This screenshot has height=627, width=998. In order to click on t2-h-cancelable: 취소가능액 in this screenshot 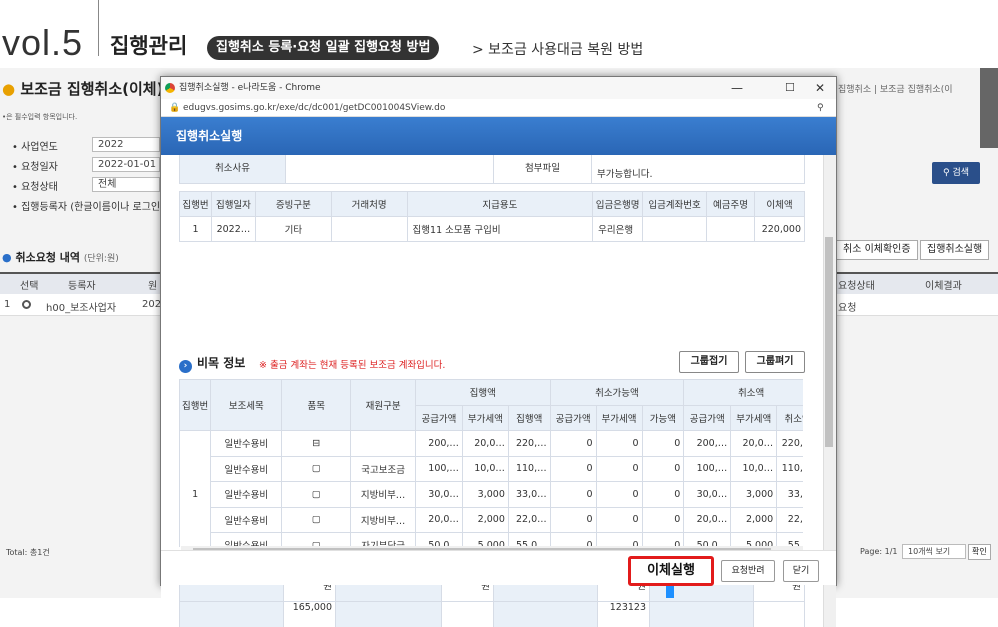, I will do `click(617, 393)`.